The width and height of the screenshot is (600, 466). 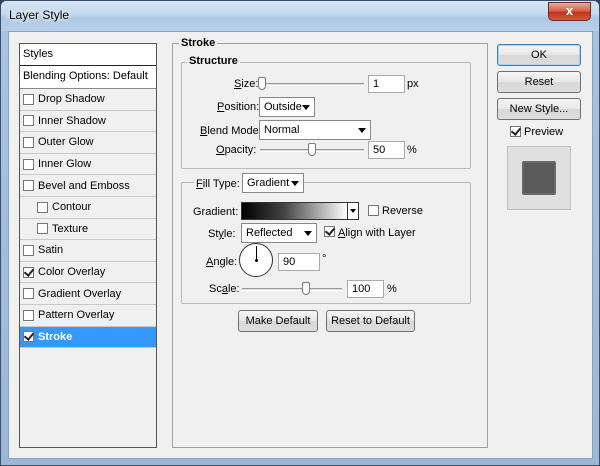 I want to click on fill-type-label: Fill Type:, so click(x=218, y=184).